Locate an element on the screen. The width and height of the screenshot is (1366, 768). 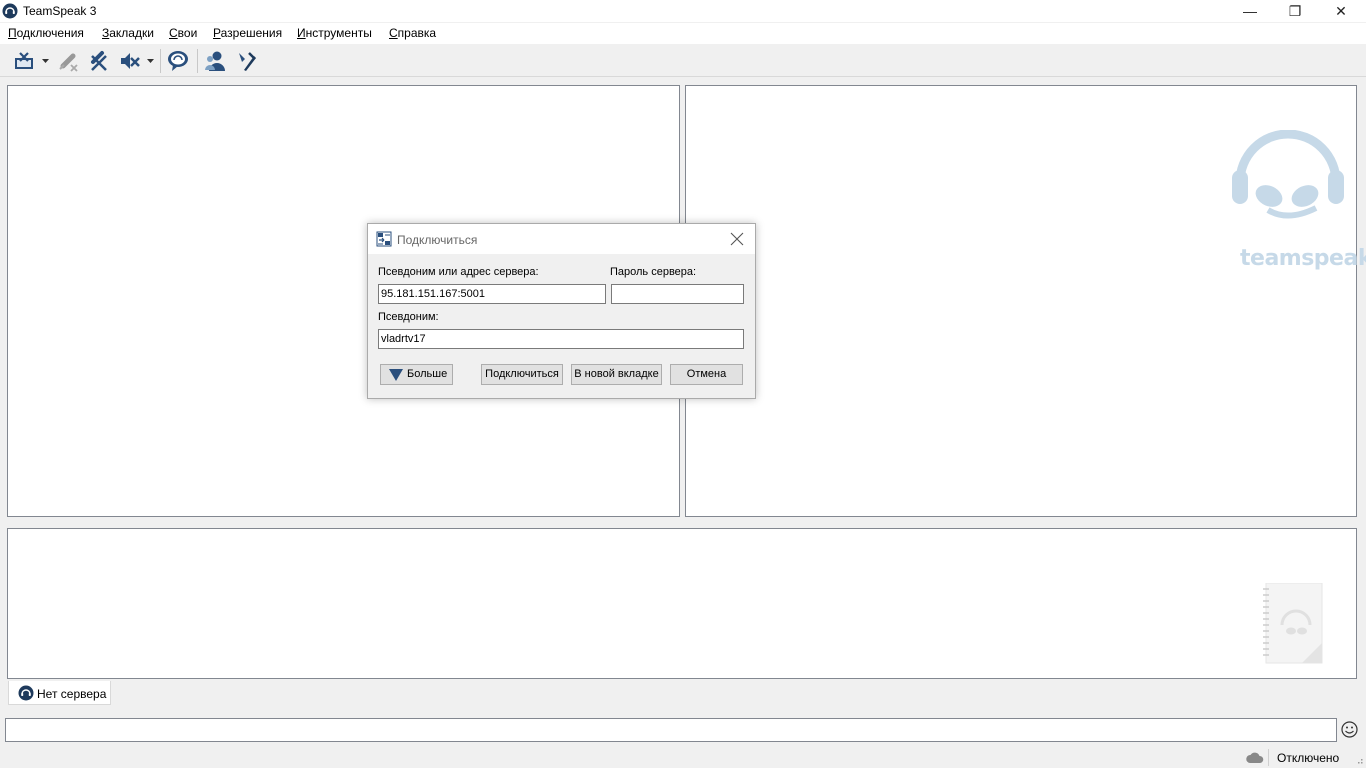
status-separator is located at coordinates (1268, 757).